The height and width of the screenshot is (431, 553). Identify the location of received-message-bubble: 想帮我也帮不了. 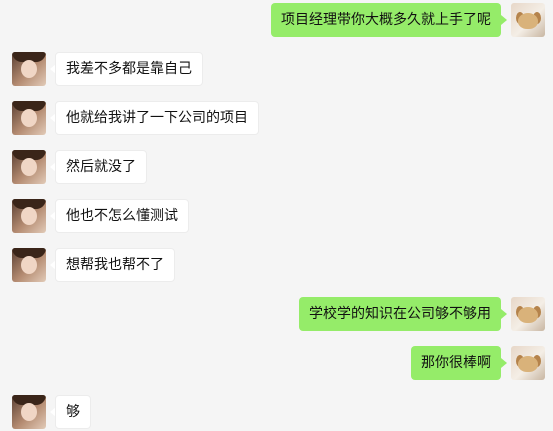
(115, 265).